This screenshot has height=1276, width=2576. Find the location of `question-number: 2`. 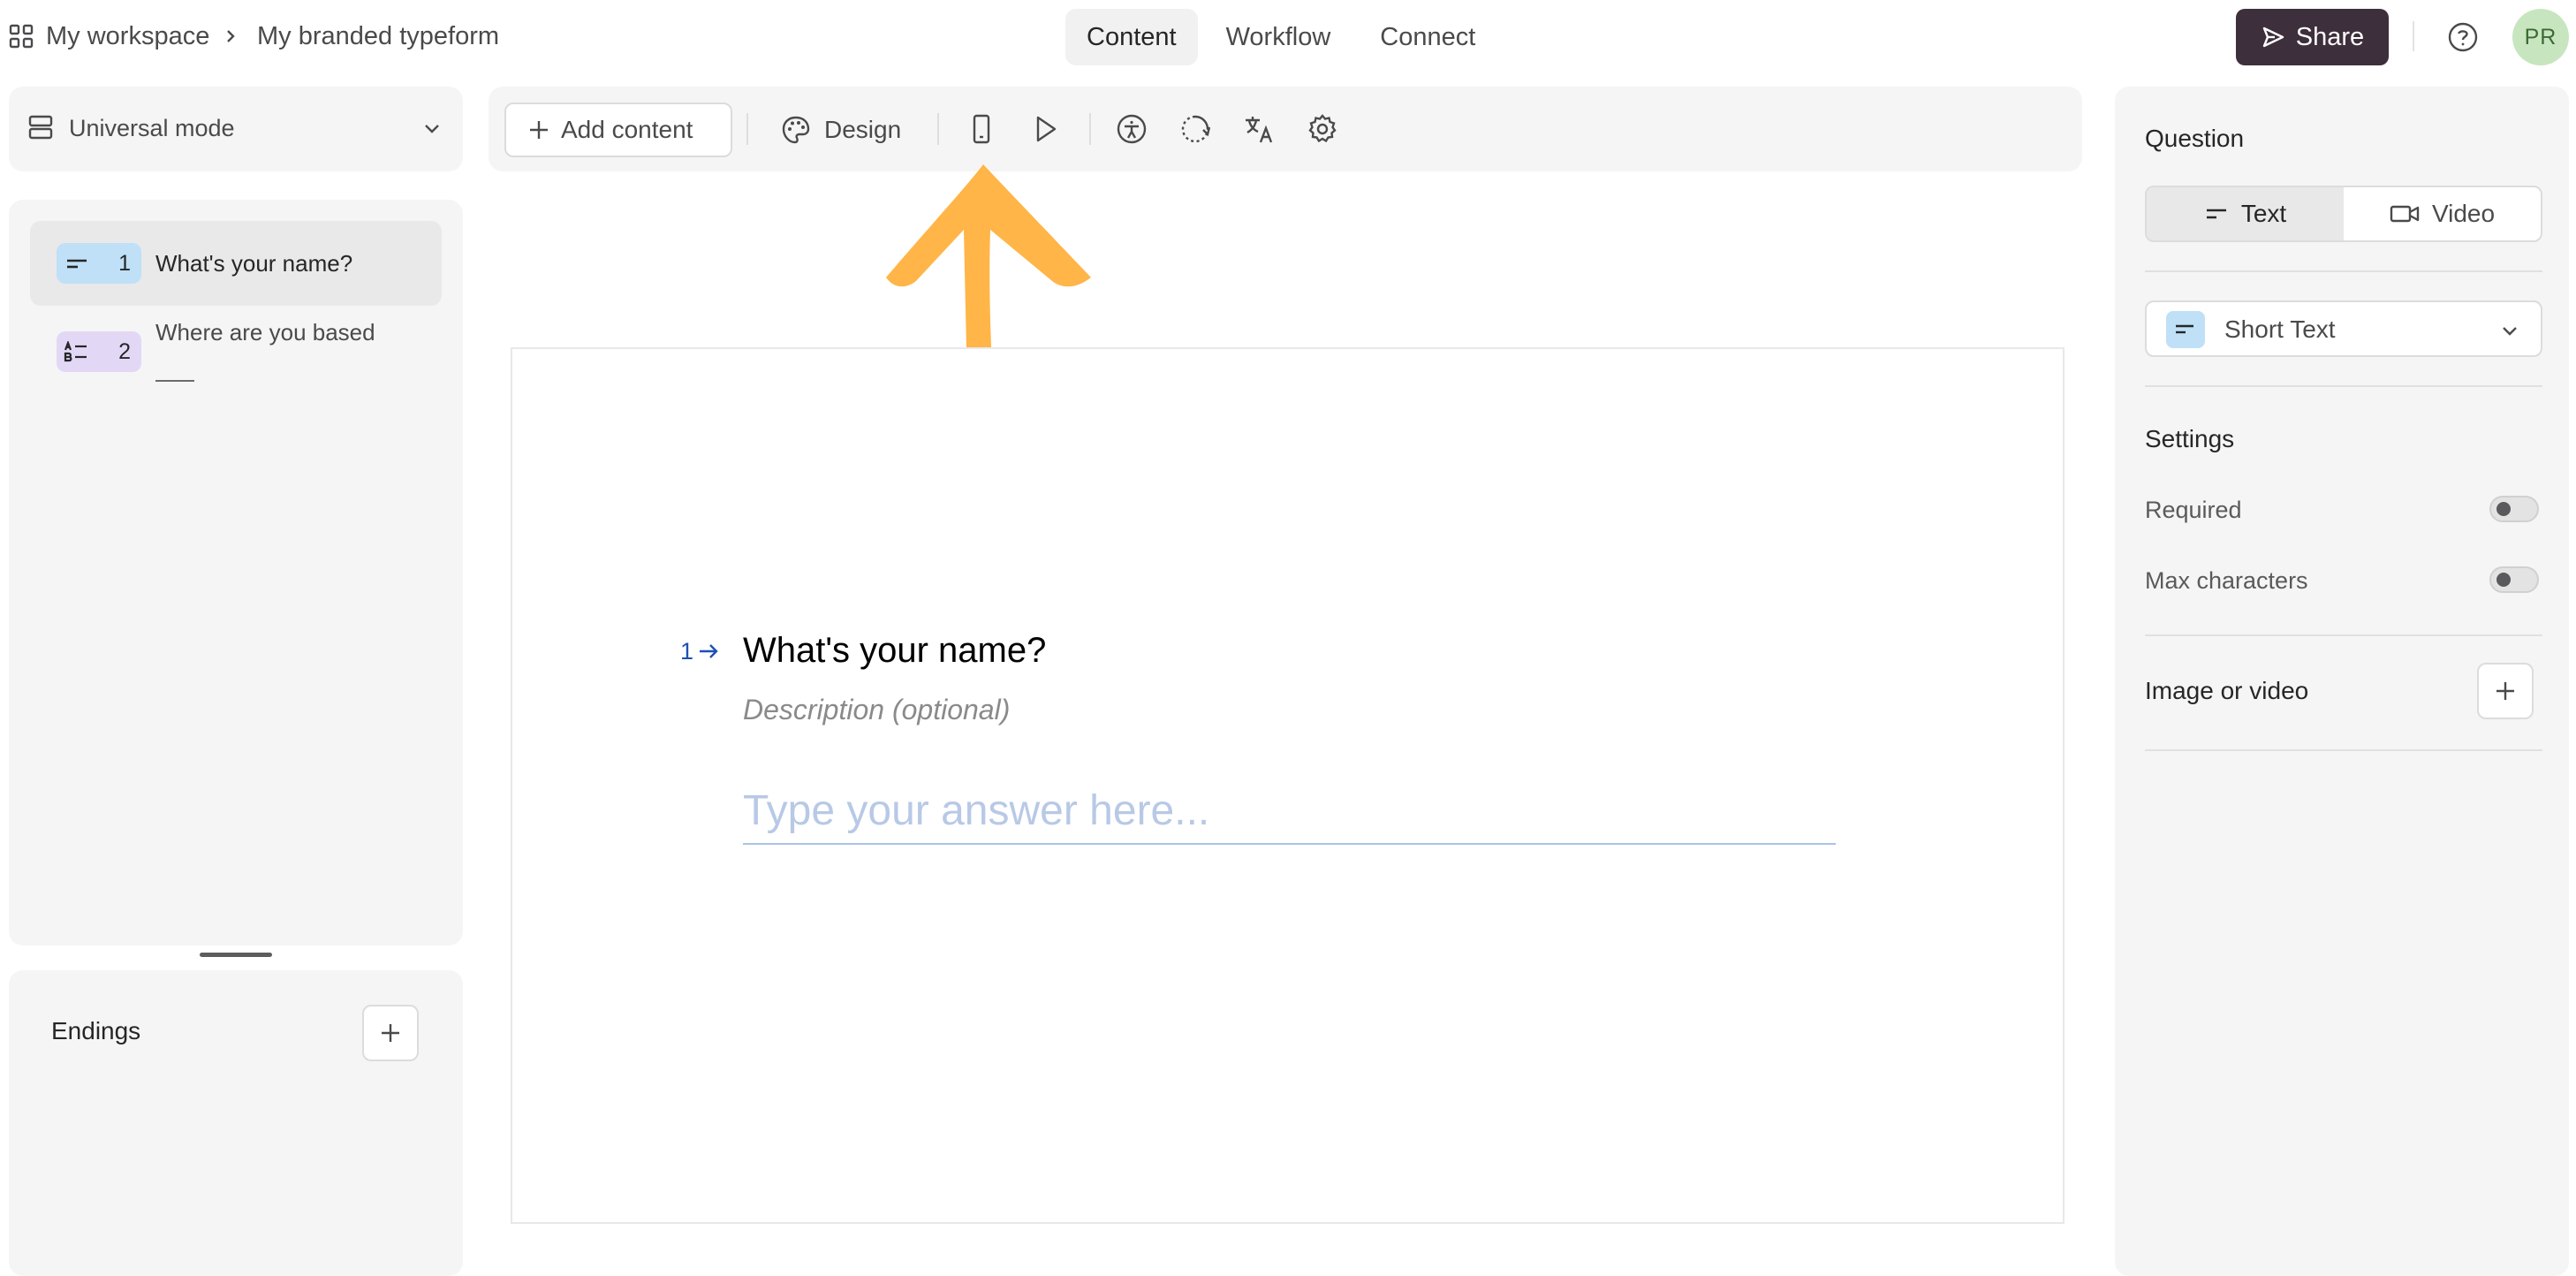

question-number: 2 is located at coordinates (125, 352).